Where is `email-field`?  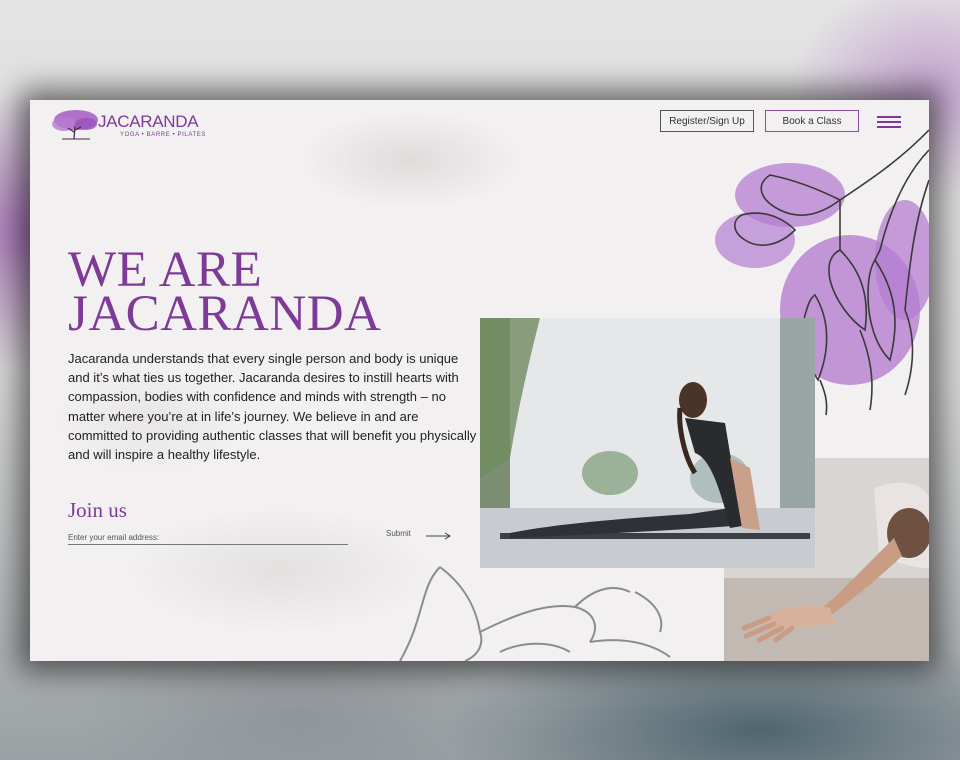 email-field is located at coordinates (208, 537).